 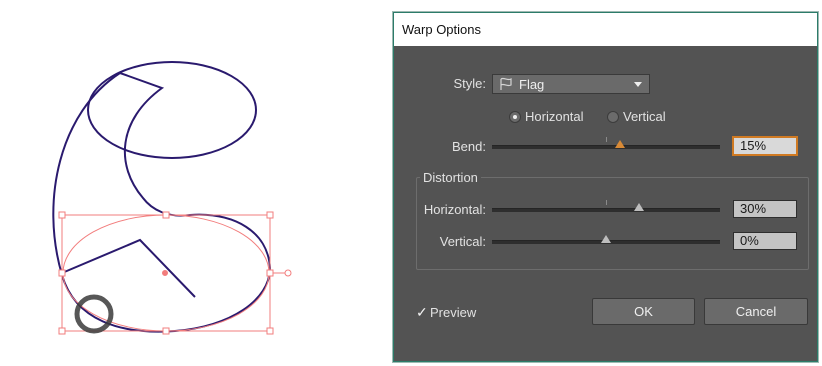 I want to click on vertical-distortion-slider-thumb, so click(x=606, y=239).